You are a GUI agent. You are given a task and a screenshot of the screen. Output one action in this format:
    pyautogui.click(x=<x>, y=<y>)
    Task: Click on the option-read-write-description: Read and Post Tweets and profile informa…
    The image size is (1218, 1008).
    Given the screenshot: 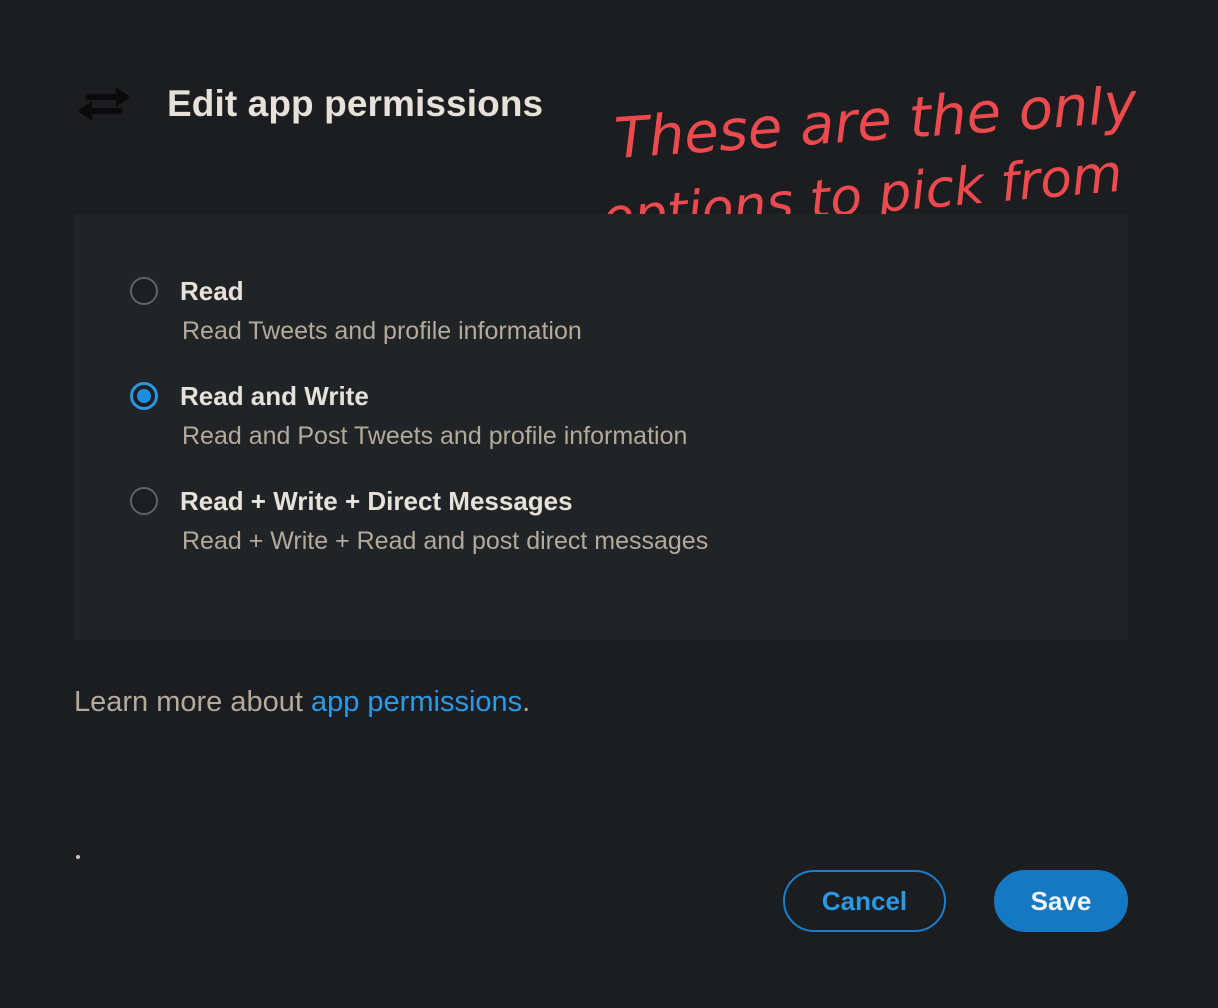 What is the action you would take?
    pyautogui.click(x=435, y=436)
    